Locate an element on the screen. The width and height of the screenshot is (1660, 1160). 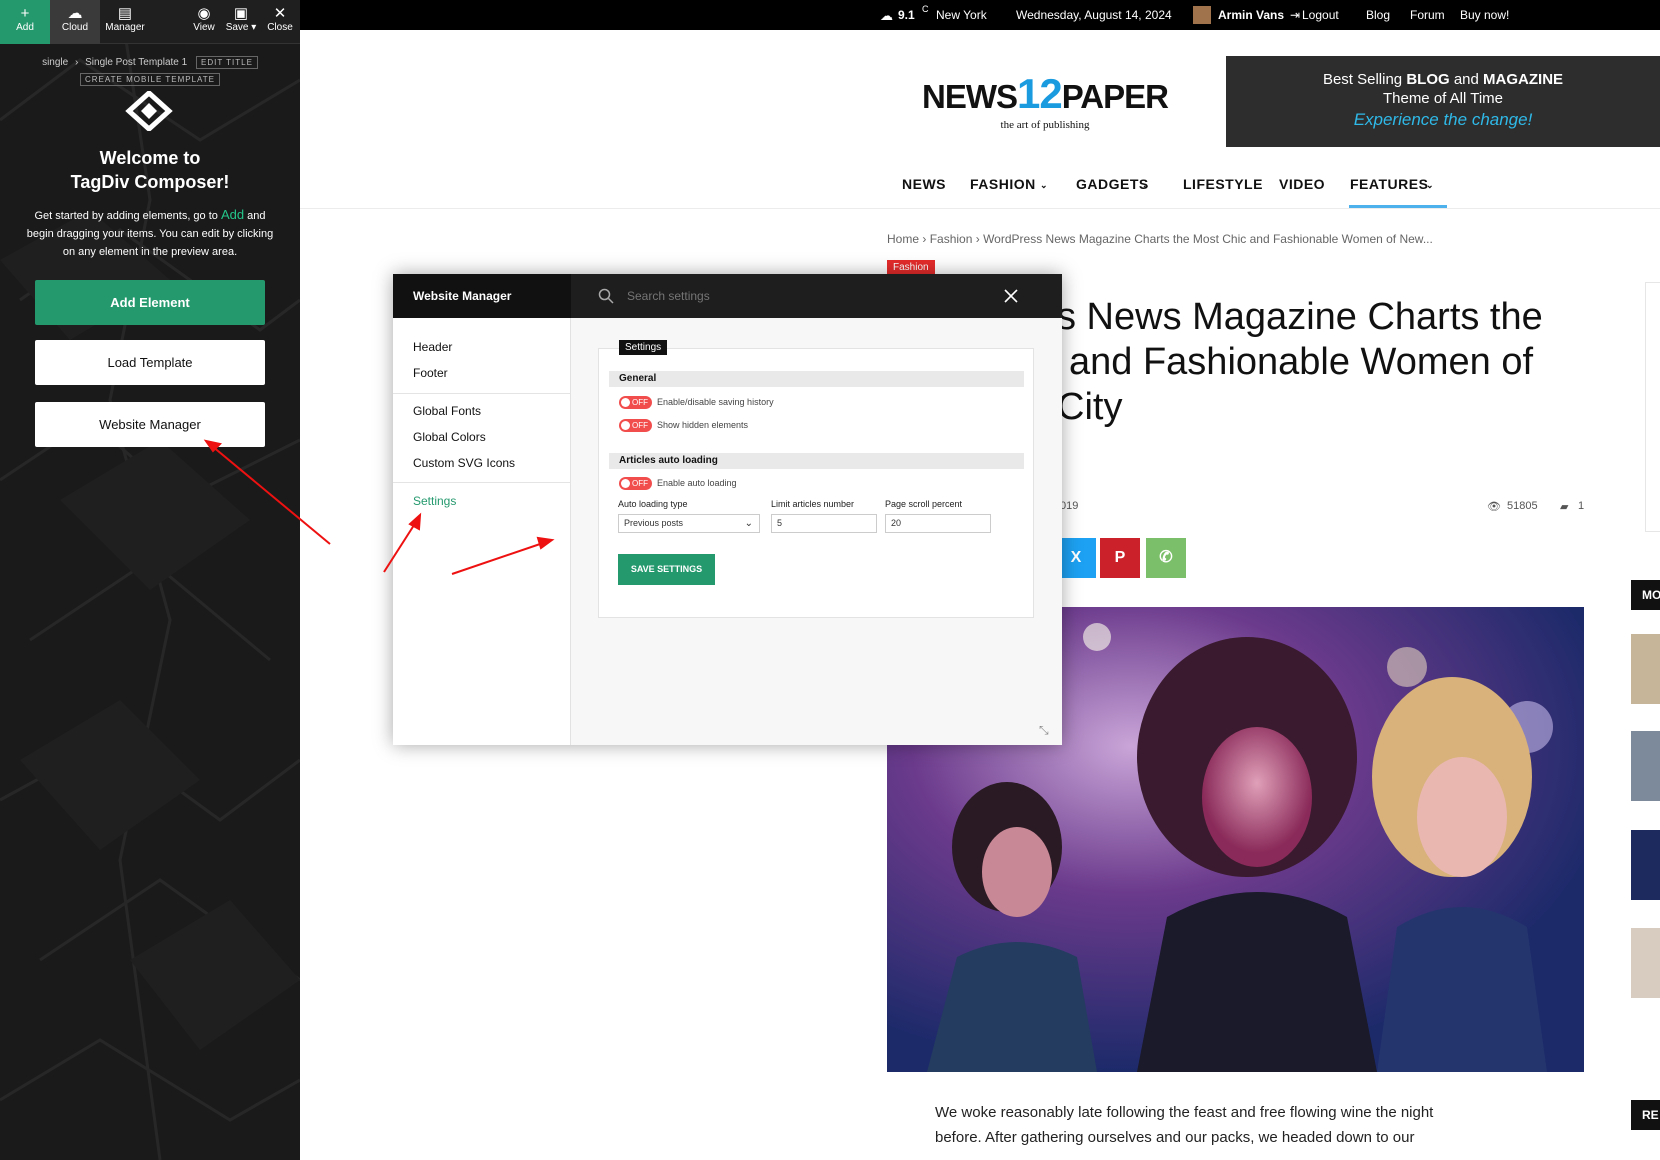
limit-articles-input: 5 is located at coordinates (824, 523).